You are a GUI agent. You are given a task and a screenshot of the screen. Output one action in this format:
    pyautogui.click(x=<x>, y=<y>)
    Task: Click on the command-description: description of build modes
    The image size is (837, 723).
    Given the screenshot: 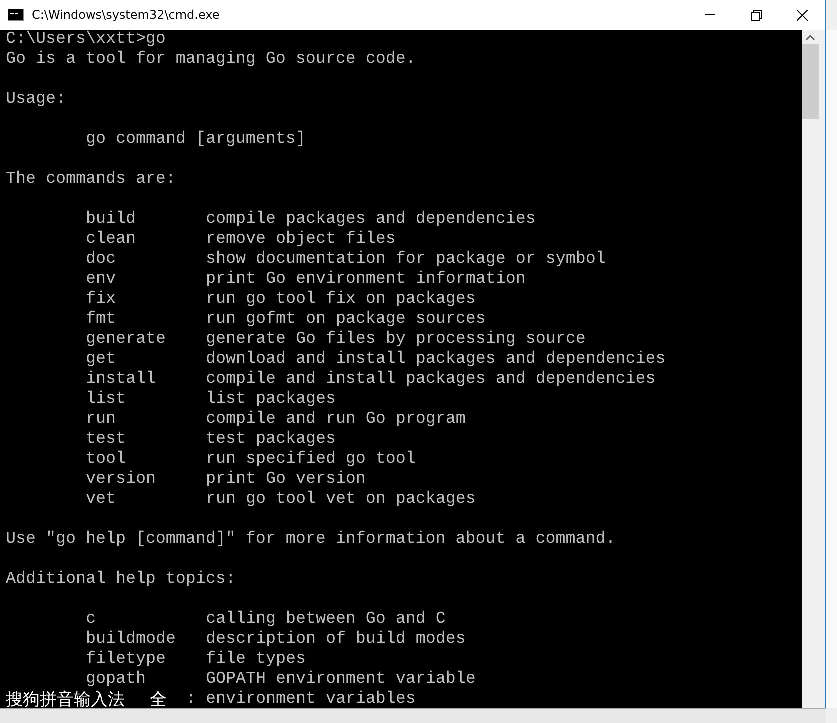 What is the action you would take?
    pyautogui.click(x=336, y=640)
    